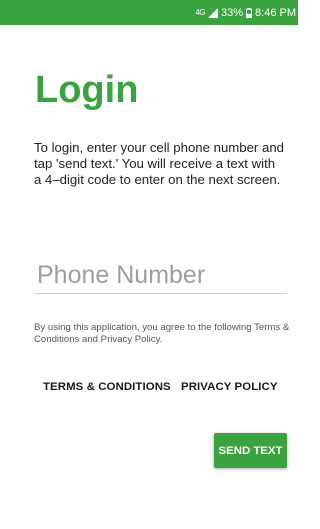 The image size is (320, 529). What do you see at coordinates (250, 450) in the screenshot?
I see `send-text-button: SEND TEXT` at bounding box center [250, 450].